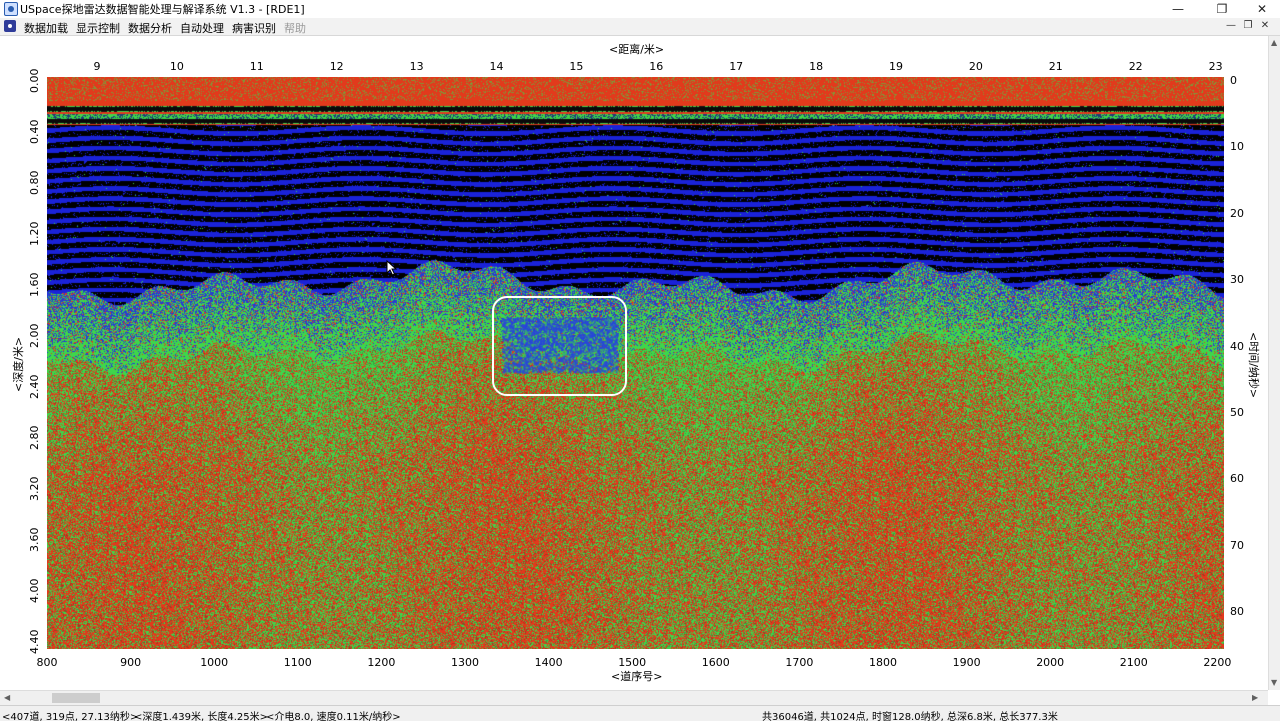 This screenshot has height=723, width=1280. What do you see at coordinates (637, 49) in the screenshot?
I see `top-axis-title: <距离/米>` at bounding box center [637, 49].